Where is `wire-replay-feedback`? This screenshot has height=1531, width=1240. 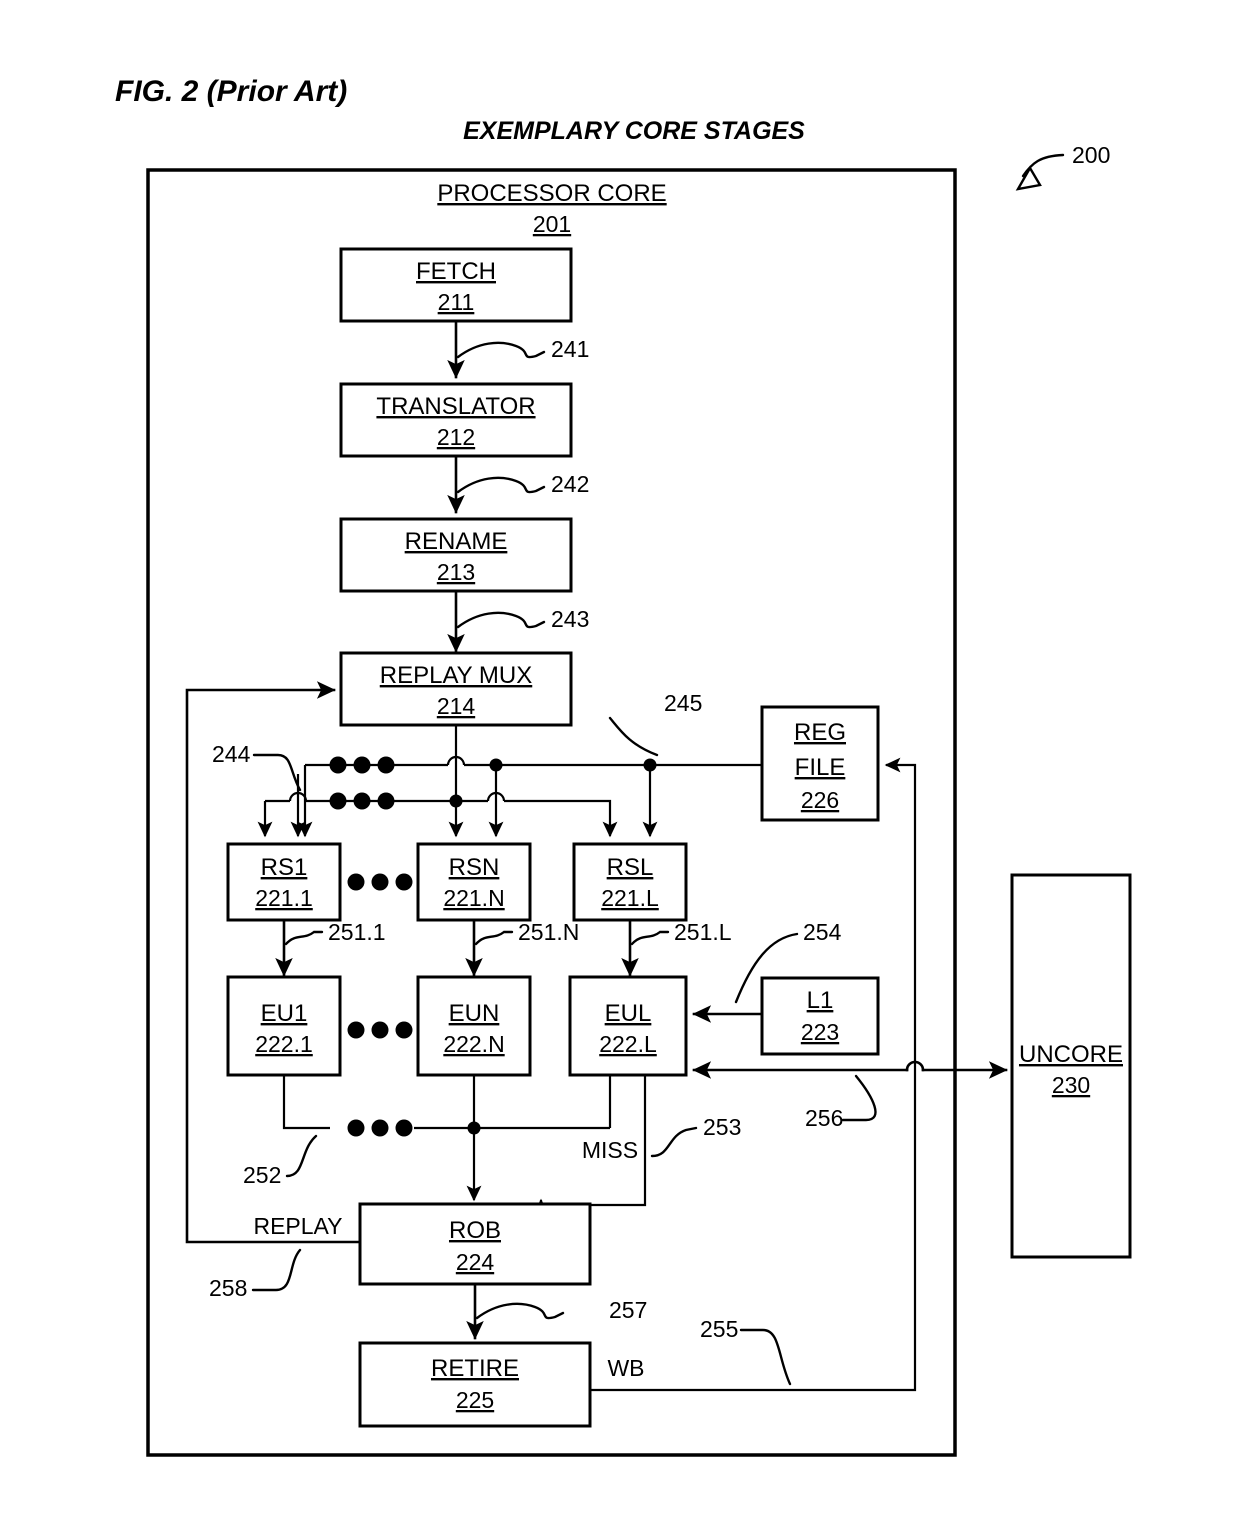 wire-replay-feedback is located at coordinates (273, 962).